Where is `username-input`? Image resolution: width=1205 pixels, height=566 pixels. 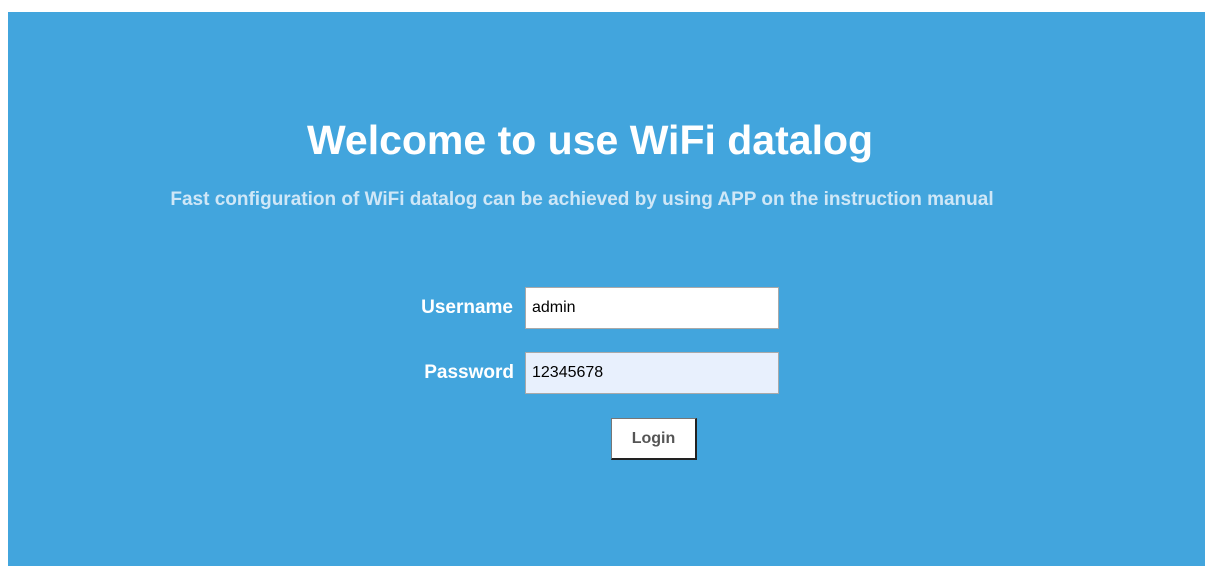
username-input is located at coordinates (652, 308).